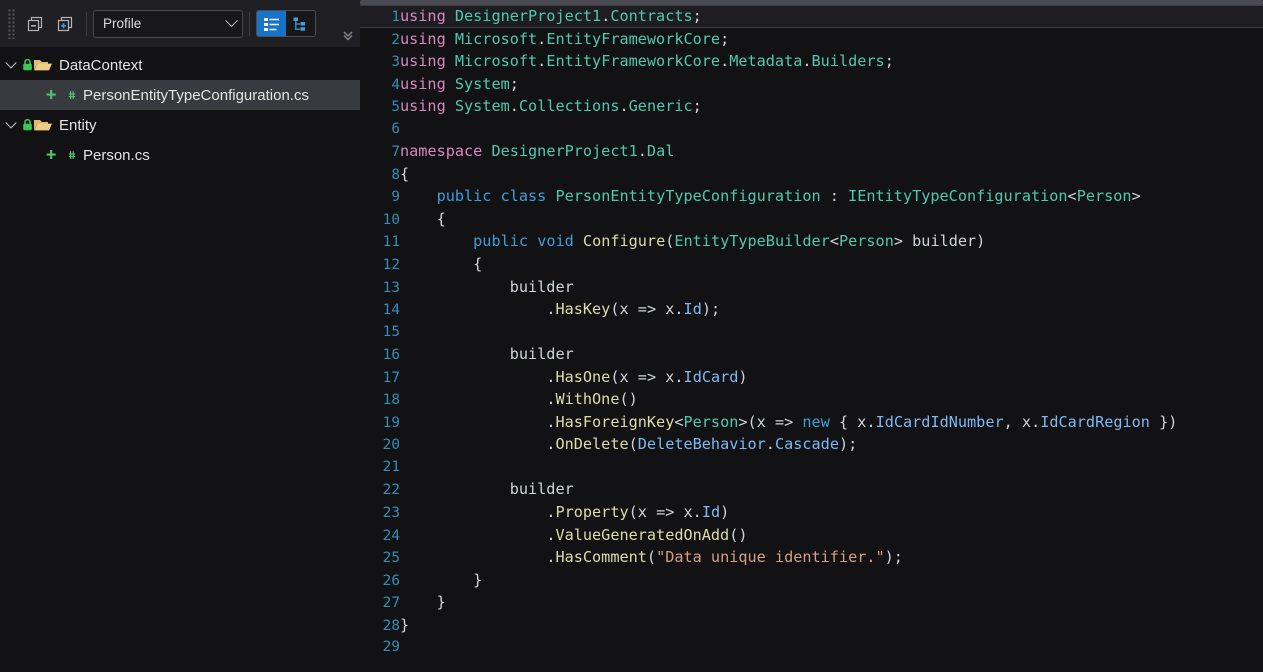 This screenshot has width=1263, height=672. Describe the element at coordinates (551, 16) in the screenshot. I see `code-line-text: using DesignerProject1.Contracts;` at that location.